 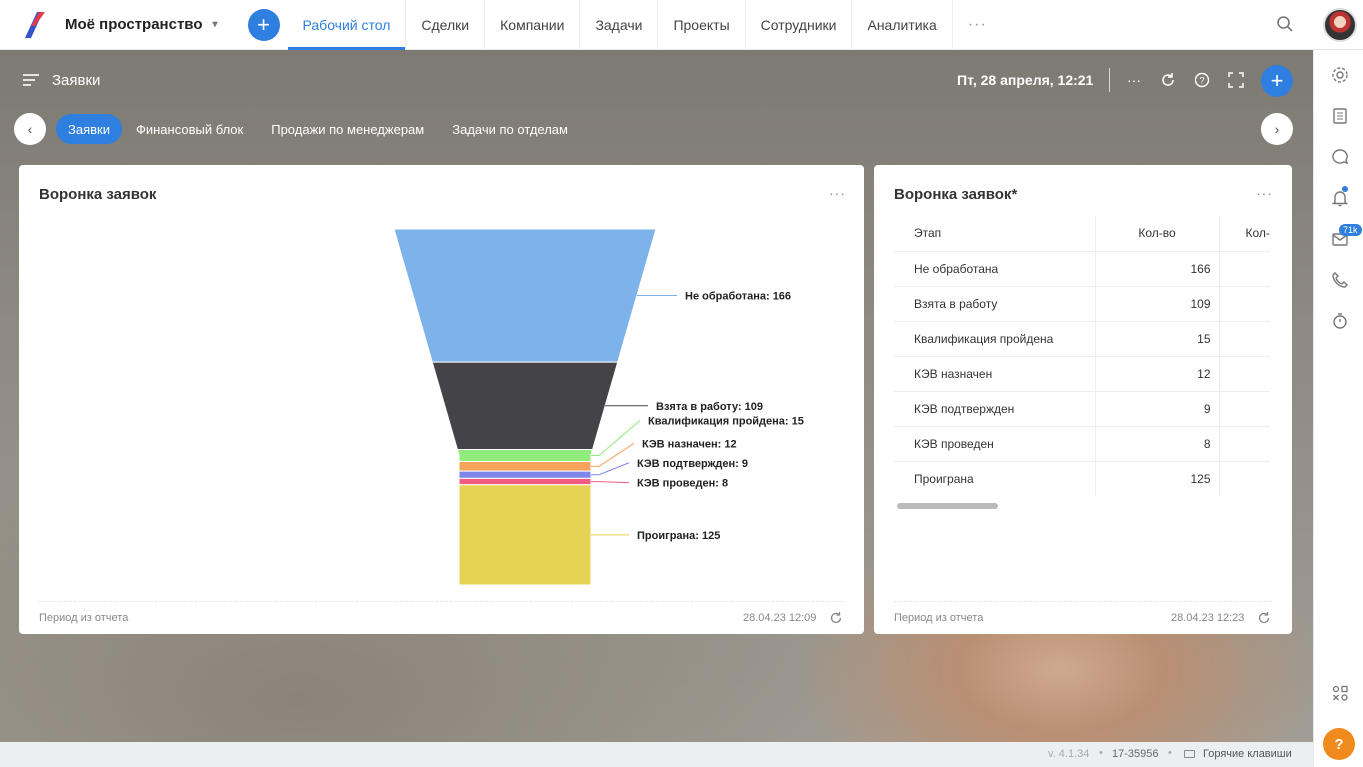 I want to click on chevron-right-icon: ›, so click(x=1277, y=129).